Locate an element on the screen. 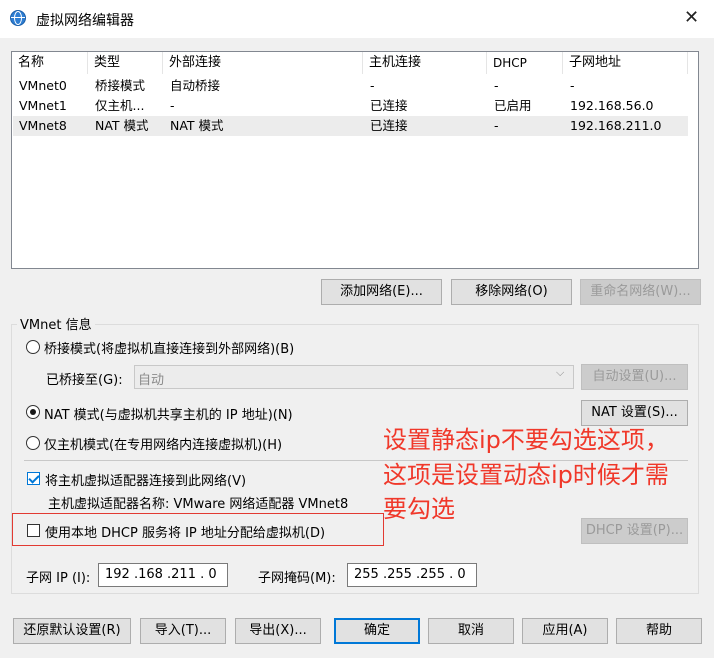 The width and height of the screenshot is (714, 658). bridged-to-value: 自动 is located at coordinates (151, 380).